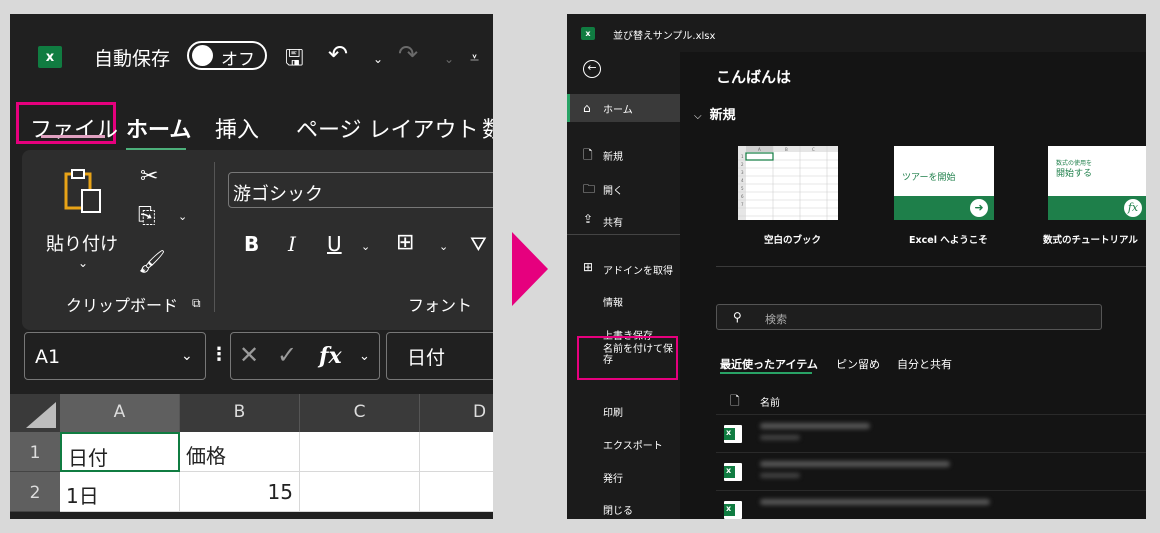 This screenshot has height=533, width=1160. What do you see at coordinates (618, 511) in the screenshot?
I see `sidebar-item-label: 閉じる` at bounding box center [618, 511].